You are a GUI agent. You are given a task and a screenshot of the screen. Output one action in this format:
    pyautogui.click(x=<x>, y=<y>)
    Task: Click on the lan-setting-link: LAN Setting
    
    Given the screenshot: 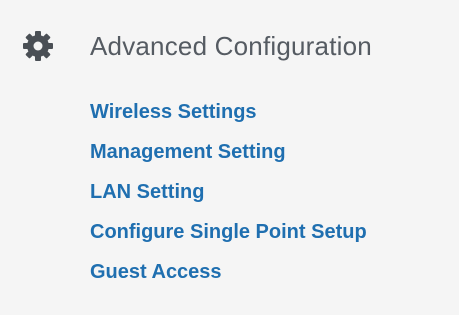 What is the action you would take?
    pyautogui.click(x=228, y=192)
    